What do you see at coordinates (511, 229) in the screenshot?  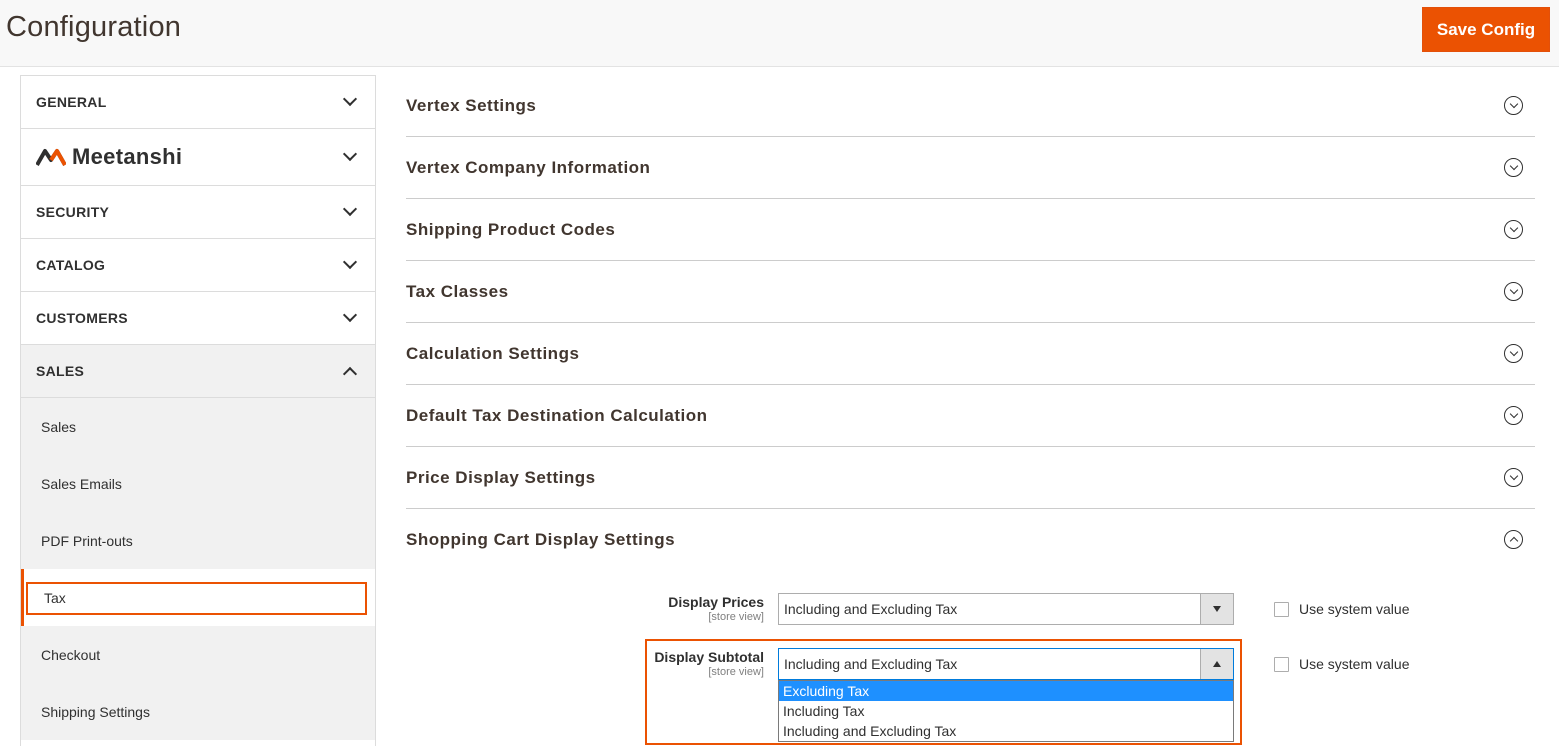 I see `section-title: Shipping Product Codes` at bounding box center [511, 229].